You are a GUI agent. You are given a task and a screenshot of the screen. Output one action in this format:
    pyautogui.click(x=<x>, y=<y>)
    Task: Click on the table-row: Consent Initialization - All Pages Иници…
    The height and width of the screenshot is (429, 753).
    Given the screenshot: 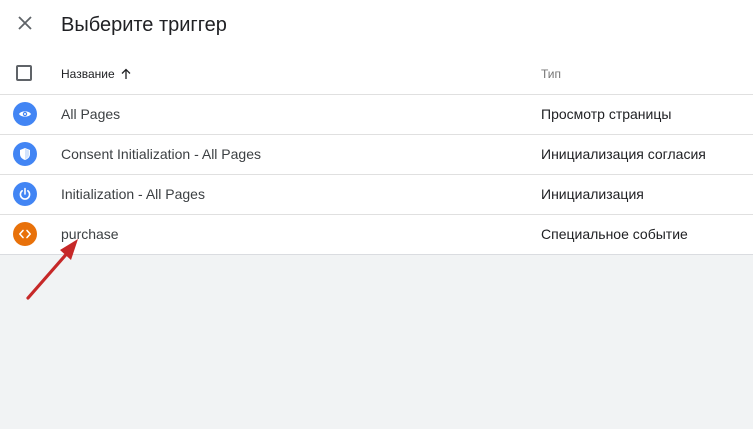 What is the action you would take?
    pyautogui.click(x=376, y=155)
    